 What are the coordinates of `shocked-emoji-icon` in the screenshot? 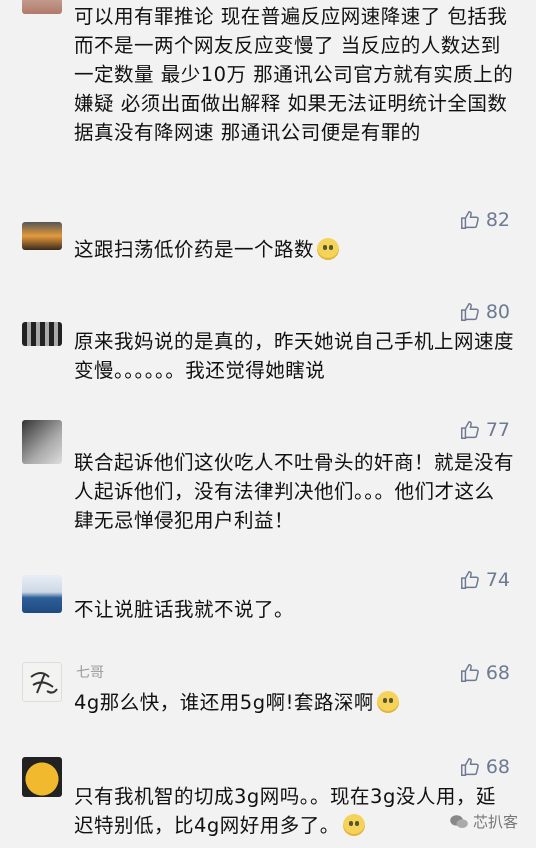 It's located at (328, 249).